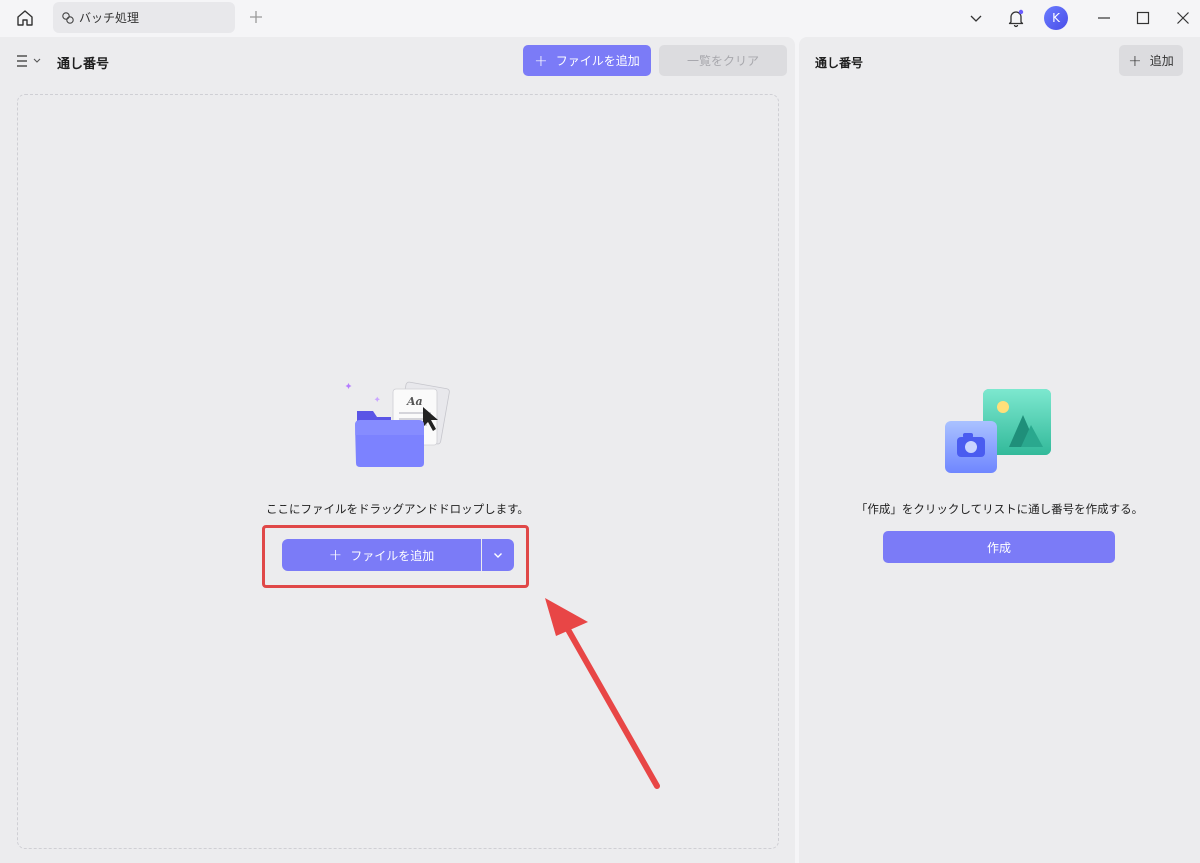 Image resolution: width=1200 pixels, height=863 pixels. I want to click on minimize-button, so click(1104, 18).